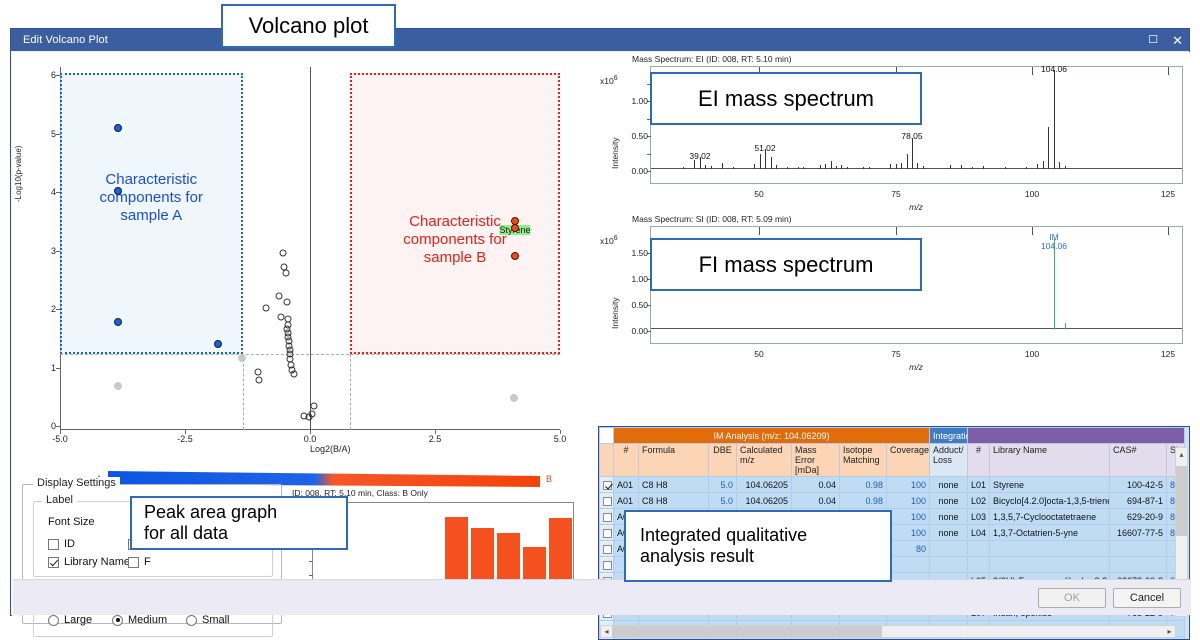 This screenshot has width=1200, height=640. Describe the element at coordinates (151, 214) in the screenshot. I see `region-sample-a: Characteristic components for sample A` at that location.